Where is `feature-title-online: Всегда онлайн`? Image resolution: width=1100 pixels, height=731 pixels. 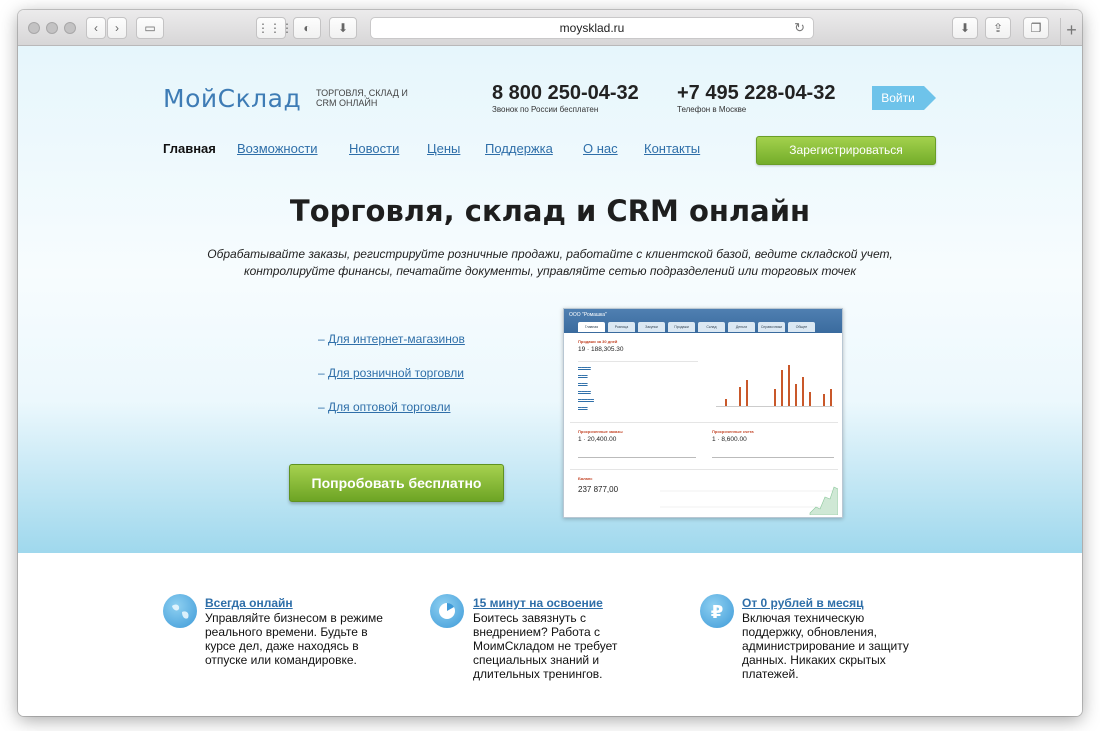
feature-title-online: Всегда онлайн is located at coordinates (249, 603).